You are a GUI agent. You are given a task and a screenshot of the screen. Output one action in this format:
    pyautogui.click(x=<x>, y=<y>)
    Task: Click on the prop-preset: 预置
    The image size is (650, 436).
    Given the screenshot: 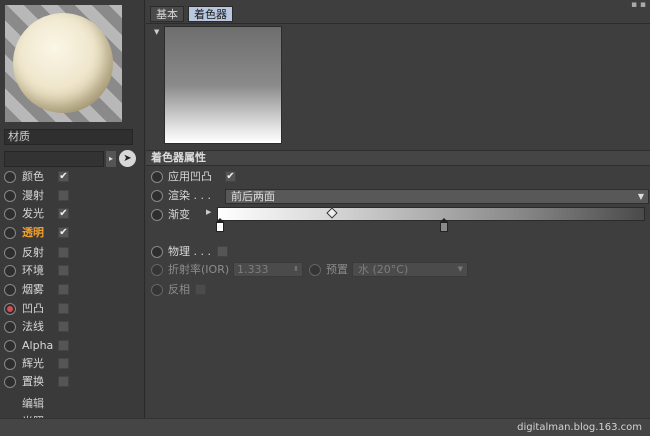 What is the action you would take?
    pyautogui.click(x=329, y=270)
    